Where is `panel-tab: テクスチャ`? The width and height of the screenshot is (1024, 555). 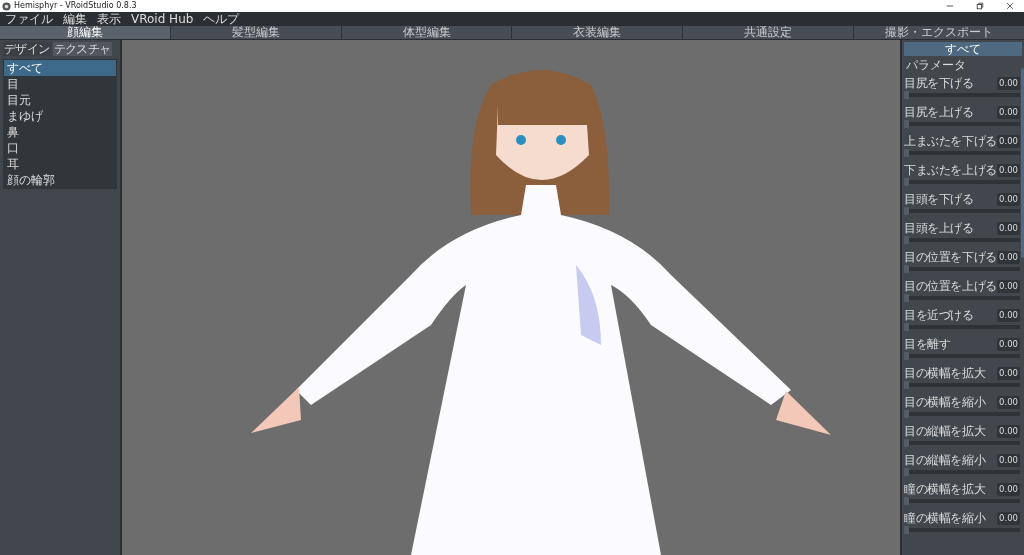
panel-tab: テクスチャ is located at coordinates (82, 49).